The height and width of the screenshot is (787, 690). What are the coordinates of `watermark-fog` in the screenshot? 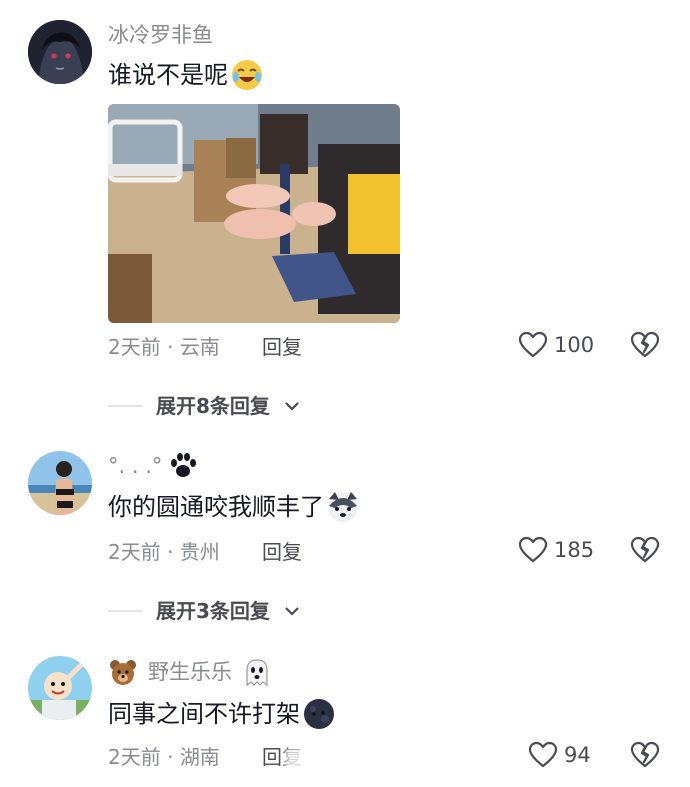 It's located at (345, 765).